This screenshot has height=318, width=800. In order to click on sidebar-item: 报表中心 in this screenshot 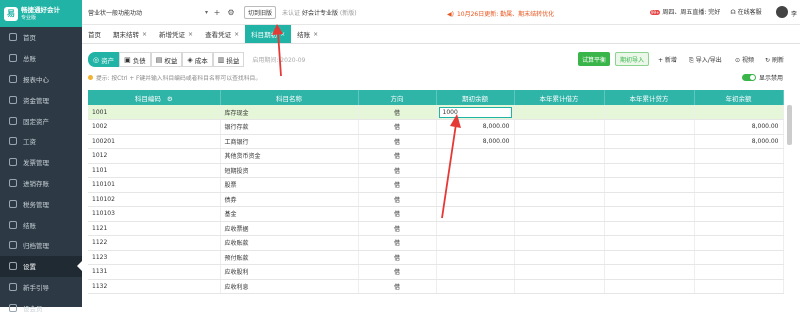, I will do `click(41, 79)`.